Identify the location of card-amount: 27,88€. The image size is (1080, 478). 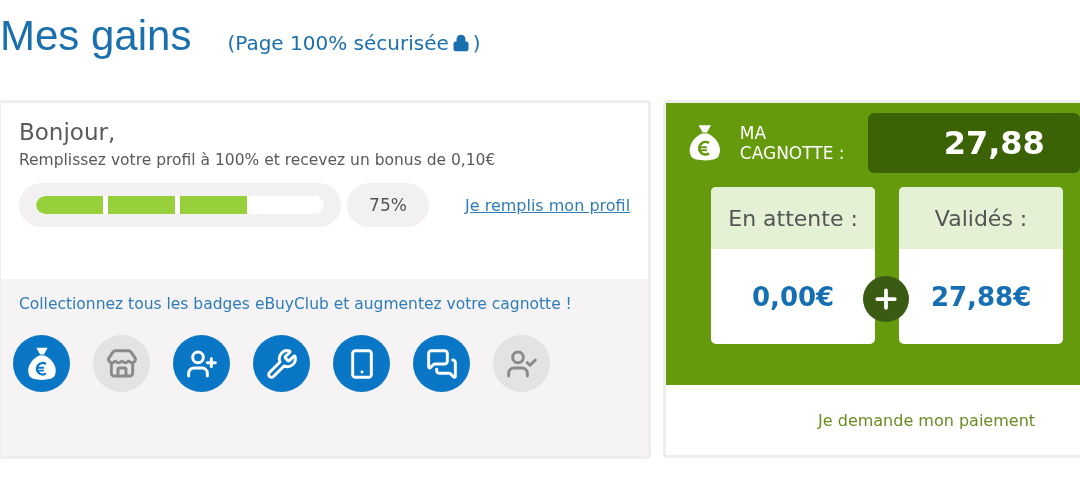
(981, 296).